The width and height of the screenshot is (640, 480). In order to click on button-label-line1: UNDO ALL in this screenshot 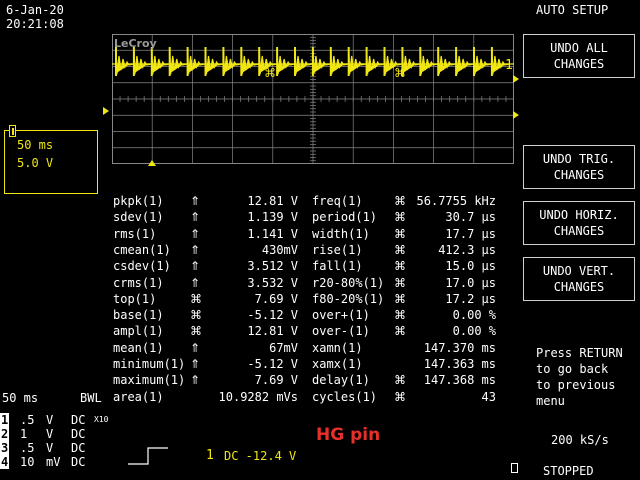, I will do `click(579, 48)`.